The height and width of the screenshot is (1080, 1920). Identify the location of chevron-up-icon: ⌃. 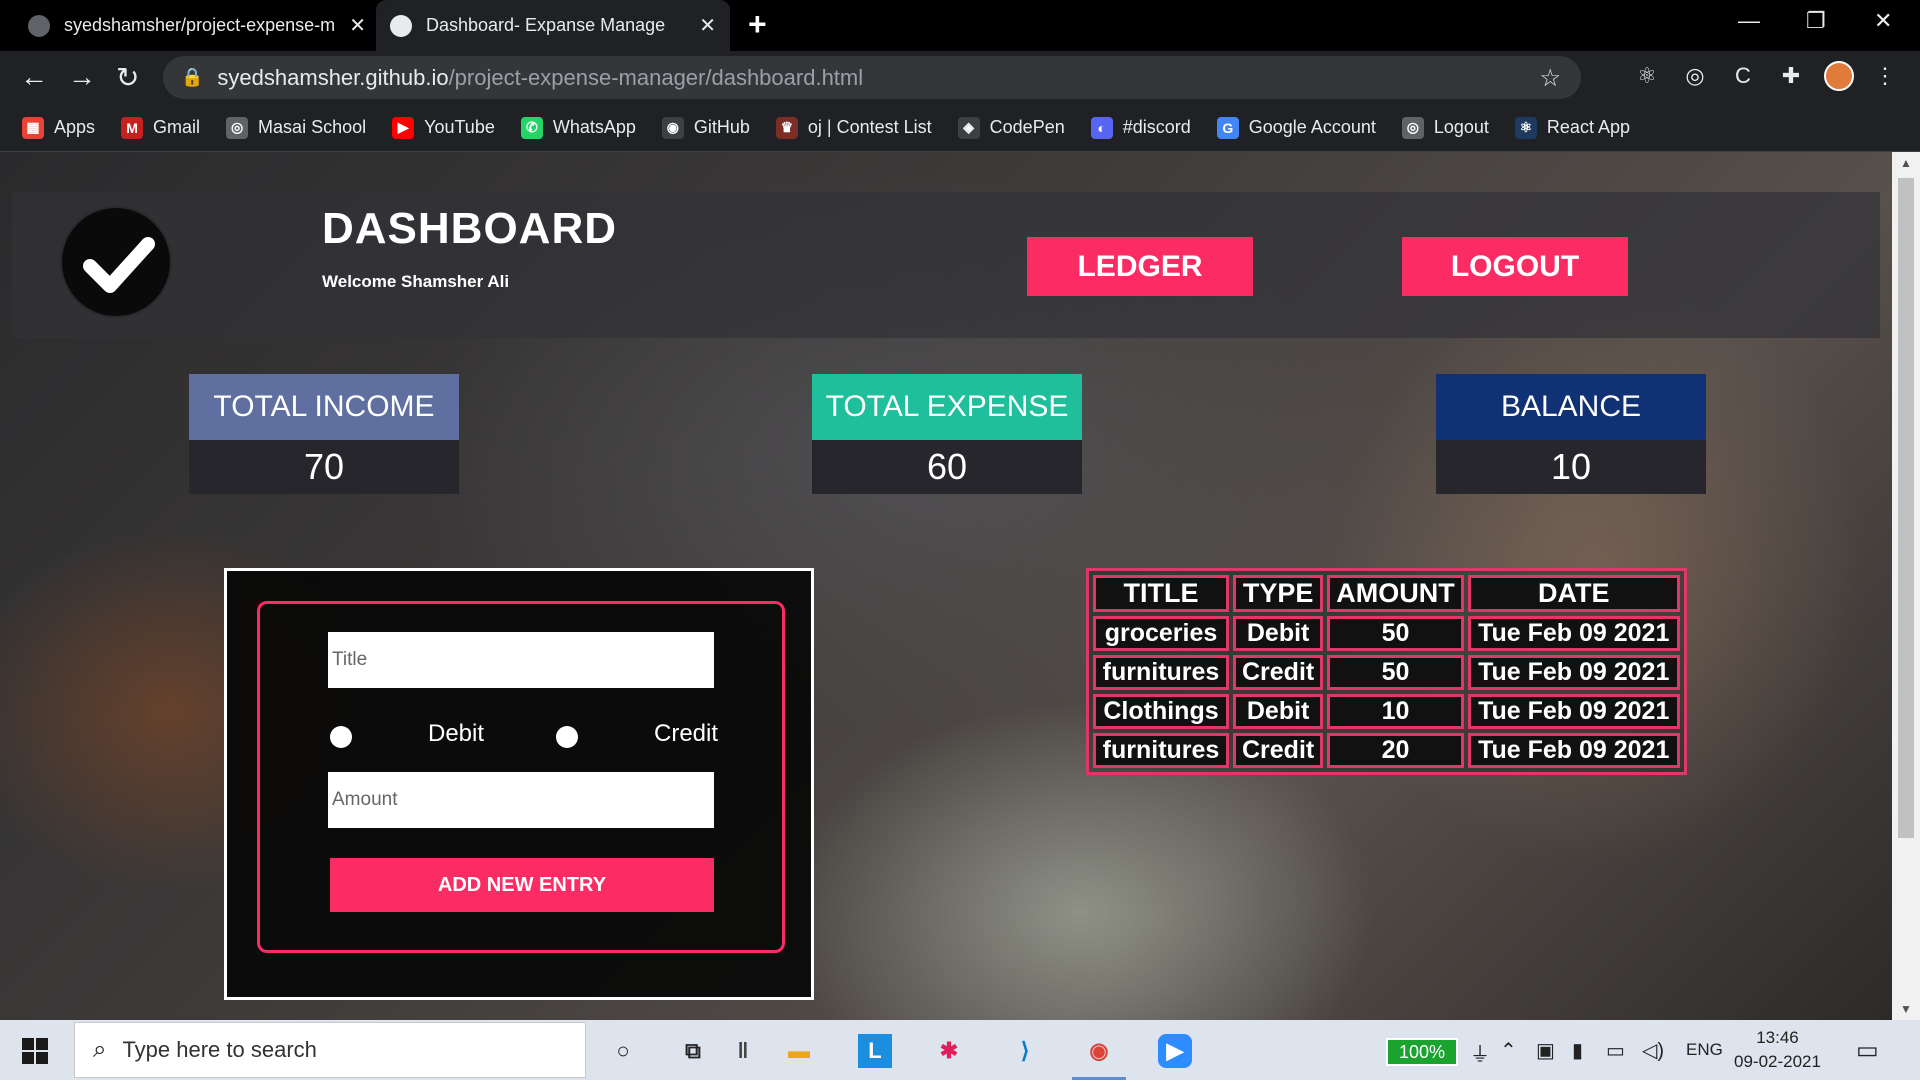
(1508, 1050).